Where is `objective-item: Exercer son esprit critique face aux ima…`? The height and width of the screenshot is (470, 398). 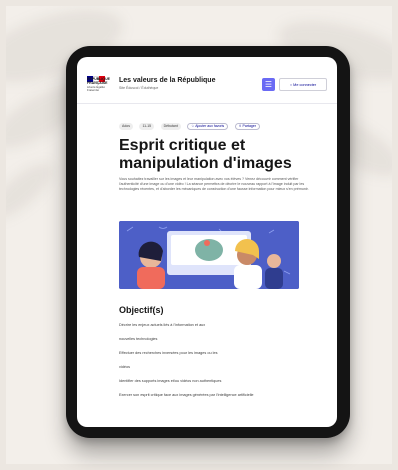 objective-item: Exercer son esprit critique face aux ima… is located at coordinates (186, 395).